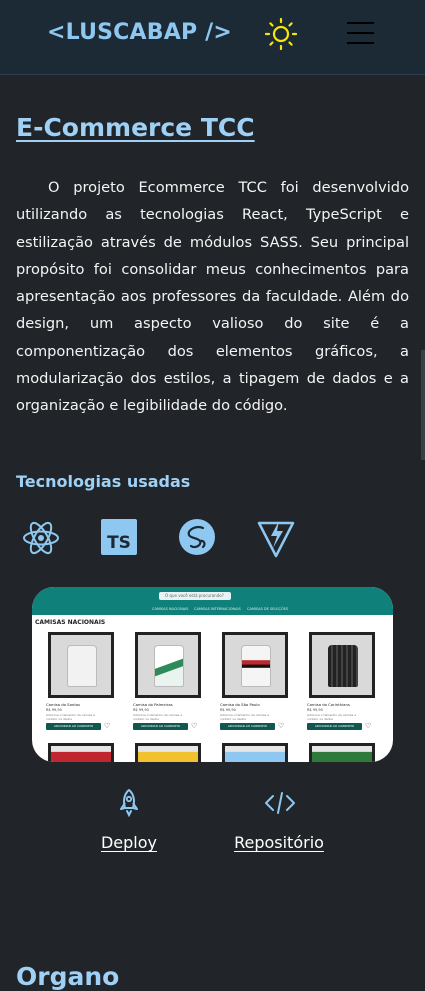 Image resolution: width=425 pixels, height=991 pixels. What do you see at coordinates (129, 803) in the screenshot?
I see `rocket-icon` at bounding box center [129, 803].